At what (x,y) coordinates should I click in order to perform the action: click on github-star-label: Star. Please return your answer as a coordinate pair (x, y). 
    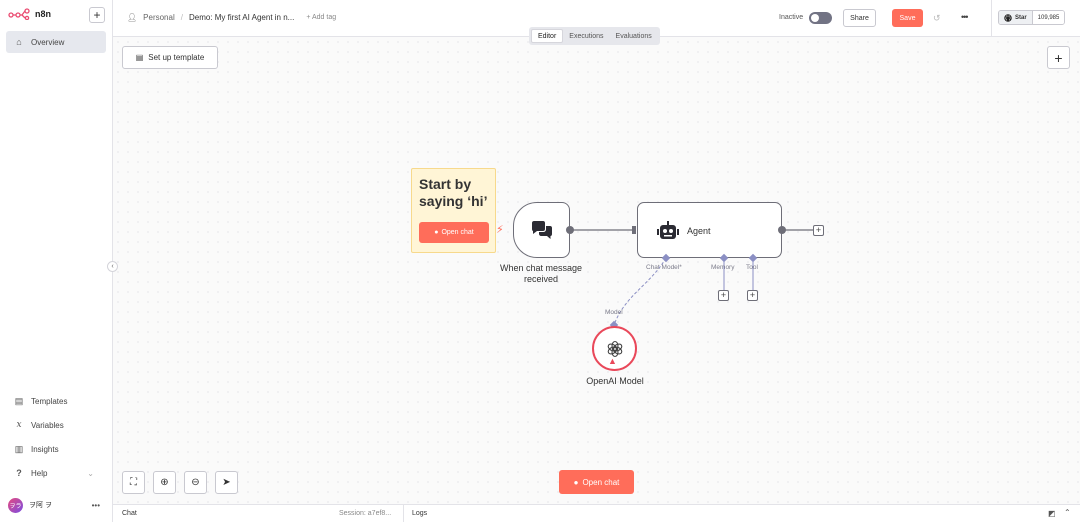
    Looking at the image, I should click on (1016, 17).